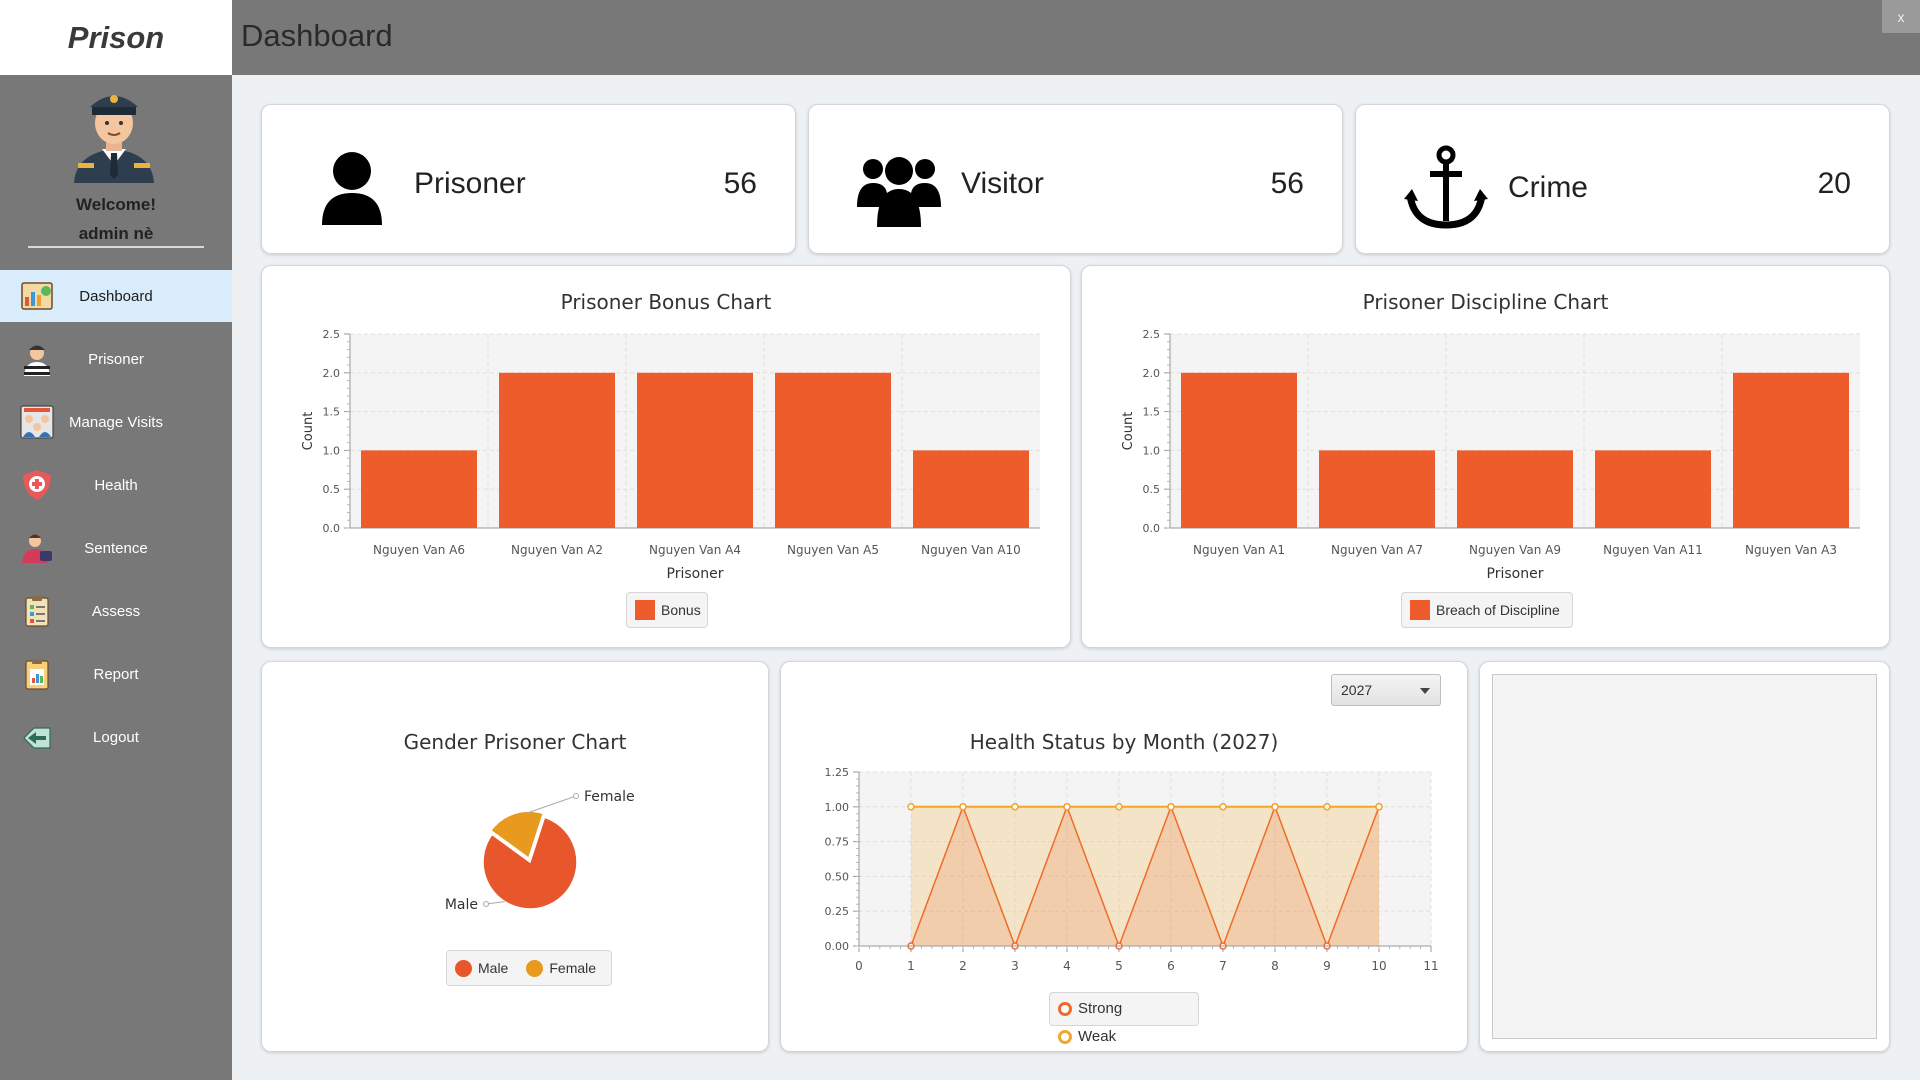 The width and height of the screenshot is (1920, 1080). What do you see at coordinates (1015, 966) in the screenshot?
I see `x-tick-label: 3` at bounding box center [1015, 966].